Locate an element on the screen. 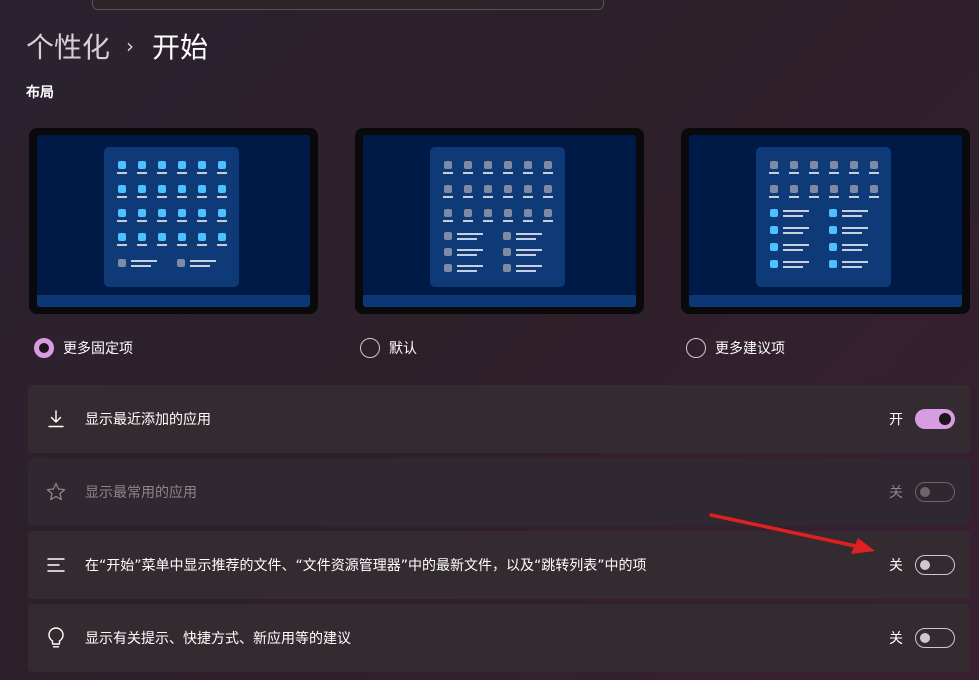  radio-more-pins: 更多固定项 is located at coordinates (83, 348).